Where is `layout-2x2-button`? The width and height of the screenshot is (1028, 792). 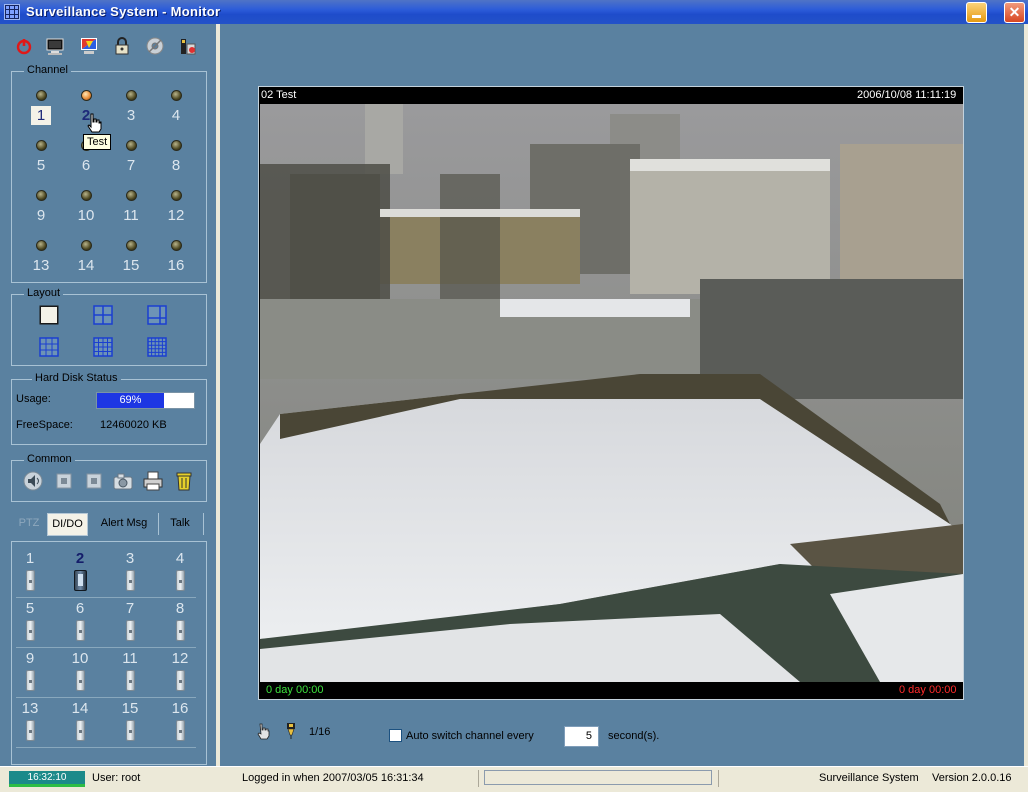
layout-2x2-button is located at coordinates (103, 315).